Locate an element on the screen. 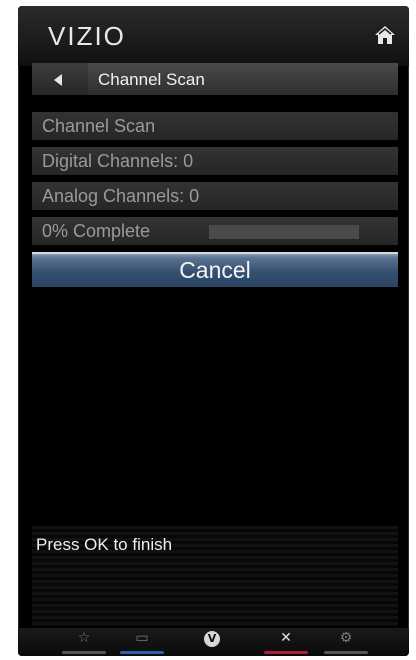 Image resolution: width=416 pixels, height=660 pixels. screen-nav-button: ▭ is located at coordinates (142, 642).